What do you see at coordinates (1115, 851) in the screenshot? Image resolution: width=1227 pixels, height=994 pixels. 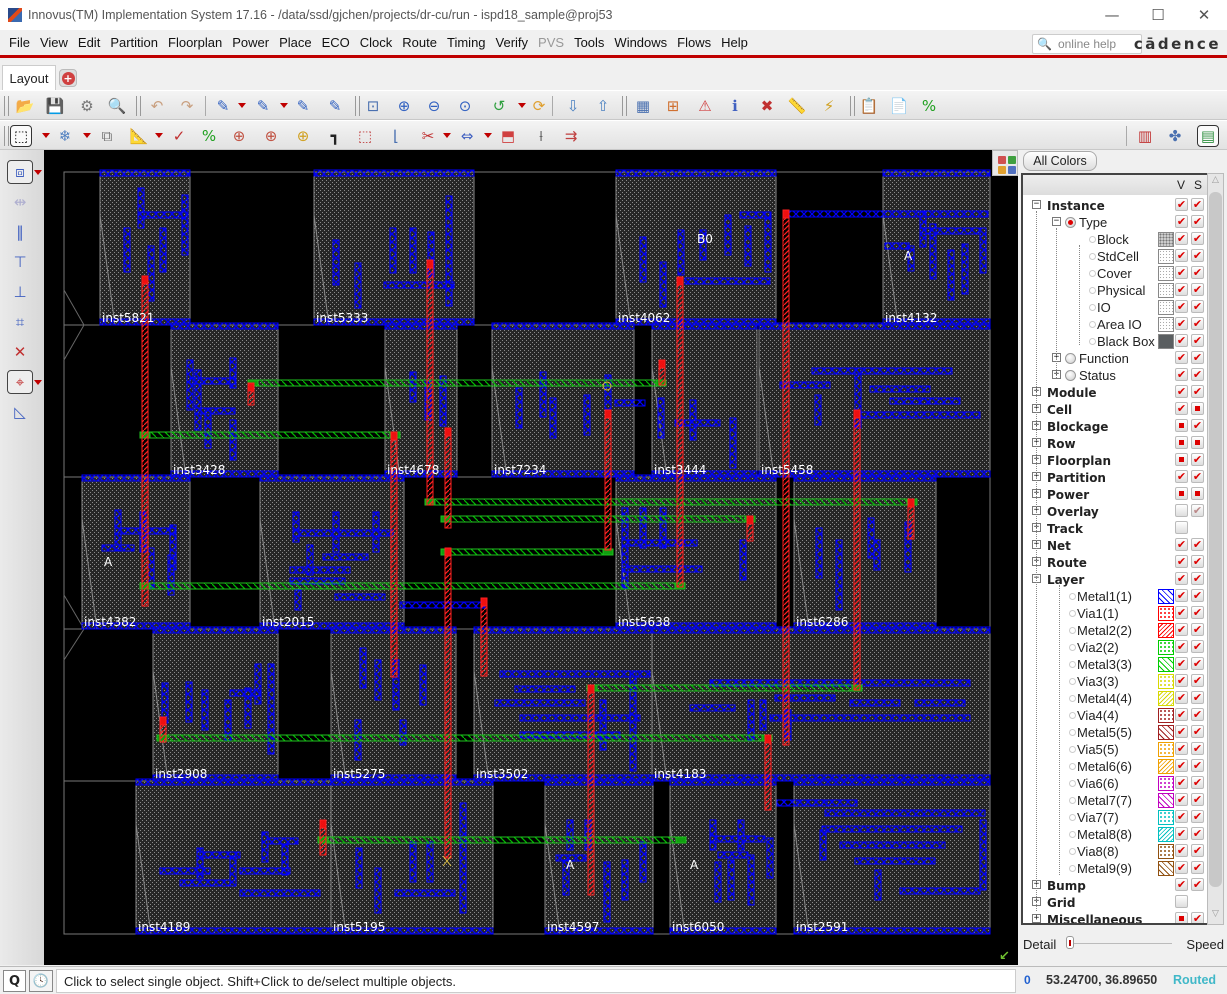 I see `layer-row-via8-8-: Via8(8) ✔ ✔` at bounding box center [1115, 851].